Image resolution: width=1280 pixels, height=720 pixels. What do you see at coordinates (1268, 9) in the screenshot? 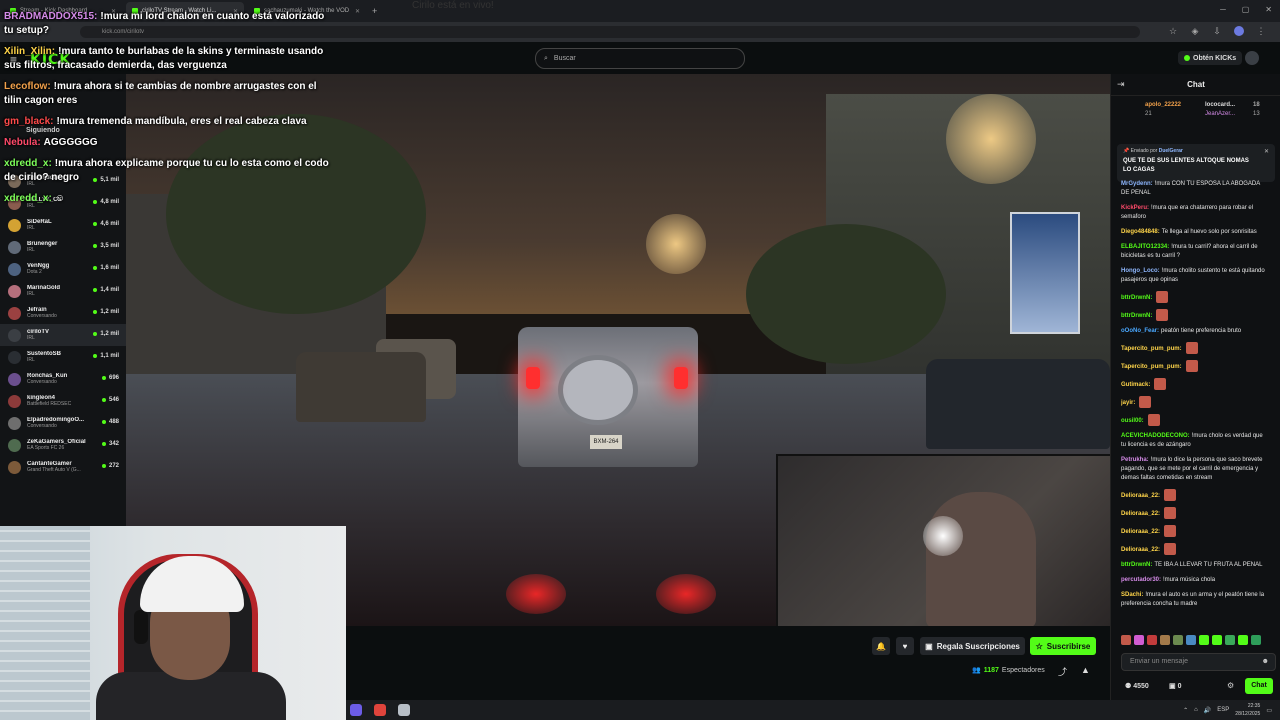
I see `close-window-icon: ✕` at bounding box center [1268, 9].